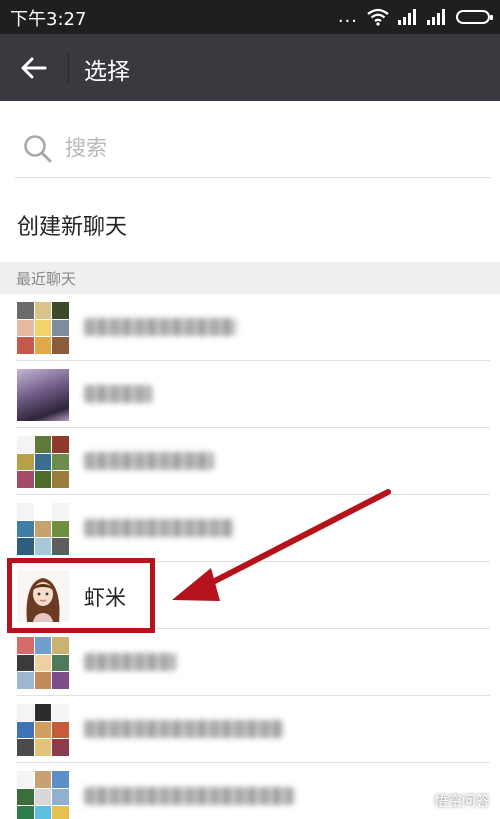 The width and height of the screenshot is (500, 819). What do you see at coordinates (419, 801) in the screenshot?
I see `watermark-logo-icon` at bounding box center [419, 801].